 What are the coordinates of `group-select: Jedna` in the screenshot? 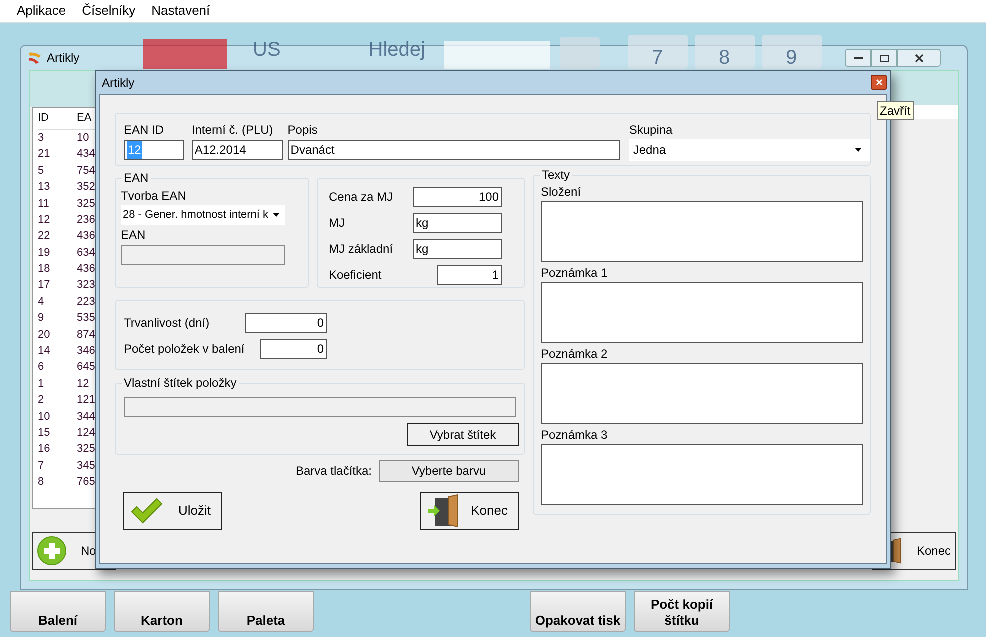 It's located at (749, 150).